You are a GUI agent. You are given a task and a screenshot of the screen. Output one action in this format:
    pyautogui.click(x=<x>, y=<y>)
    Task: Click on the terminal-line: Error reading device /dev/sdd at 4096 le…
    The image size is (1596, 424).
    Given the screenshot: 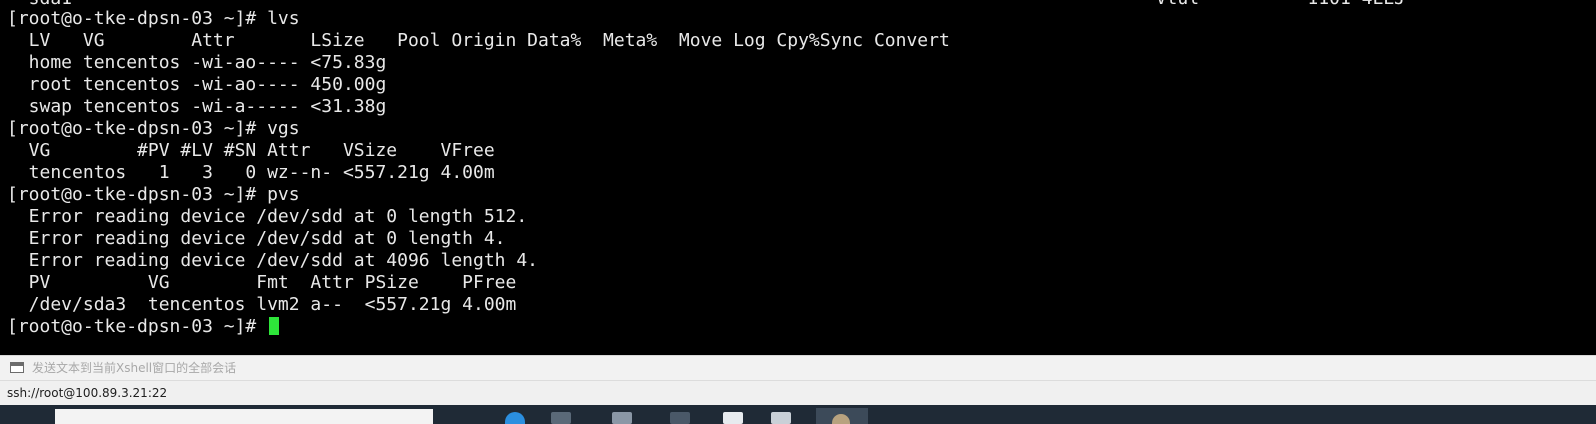 What is the action you would take?
    pyautogui.click(x=273, y=260)
    